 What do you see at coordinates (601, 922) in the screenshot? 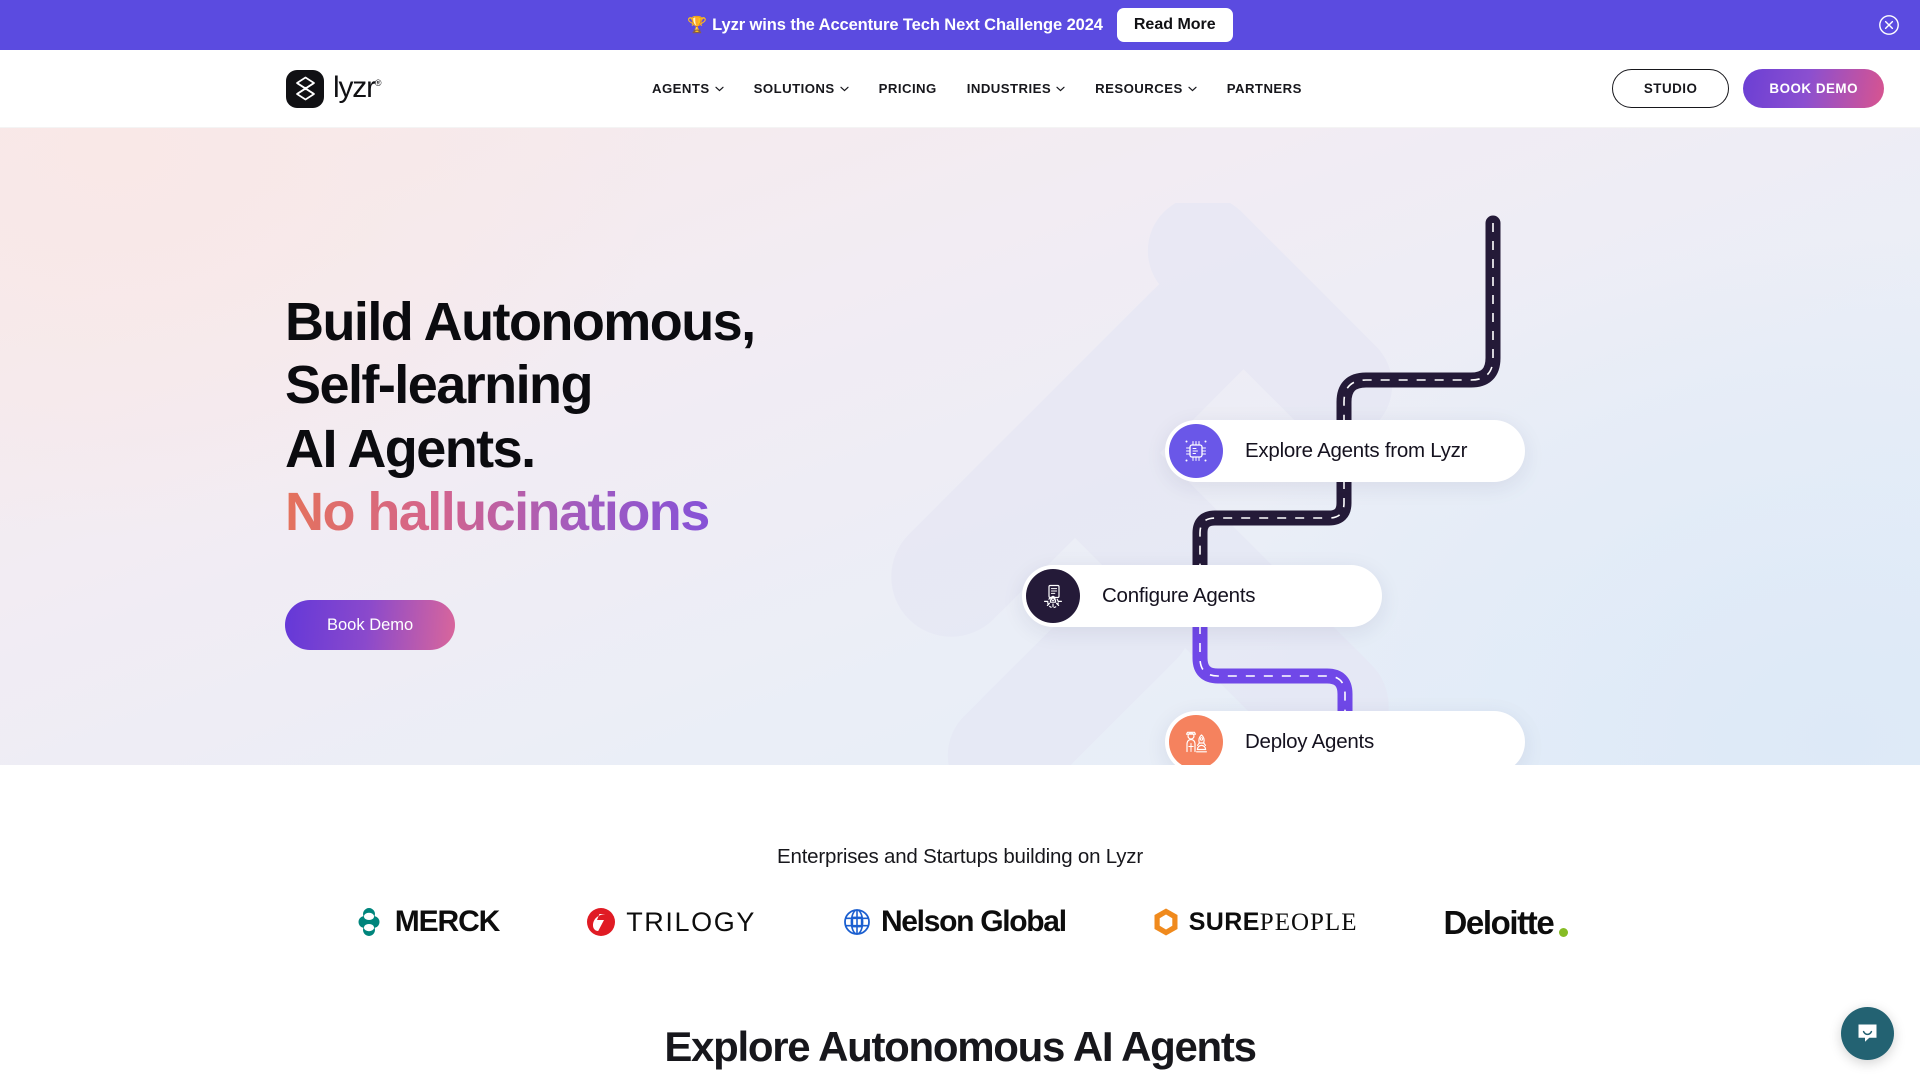
I see `trilogy-swirl-icon` at bounding box center [601, 922].